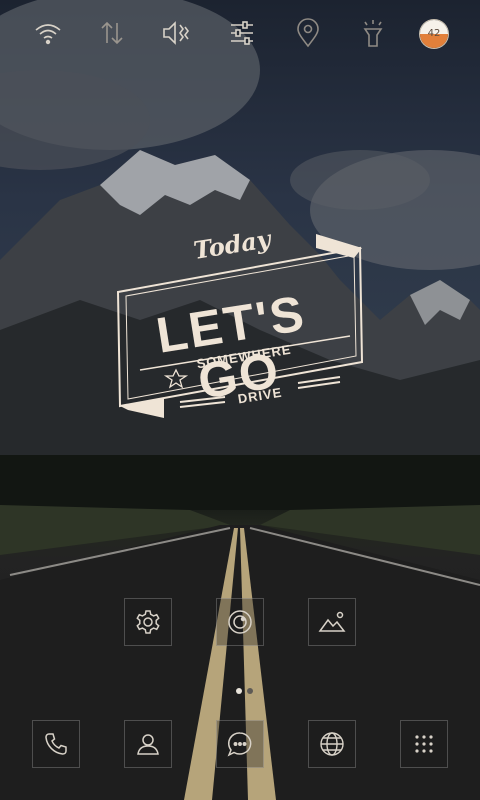 This screenshot has width=480, height=800. I want to click on sliders-icon, so click(242, 33).